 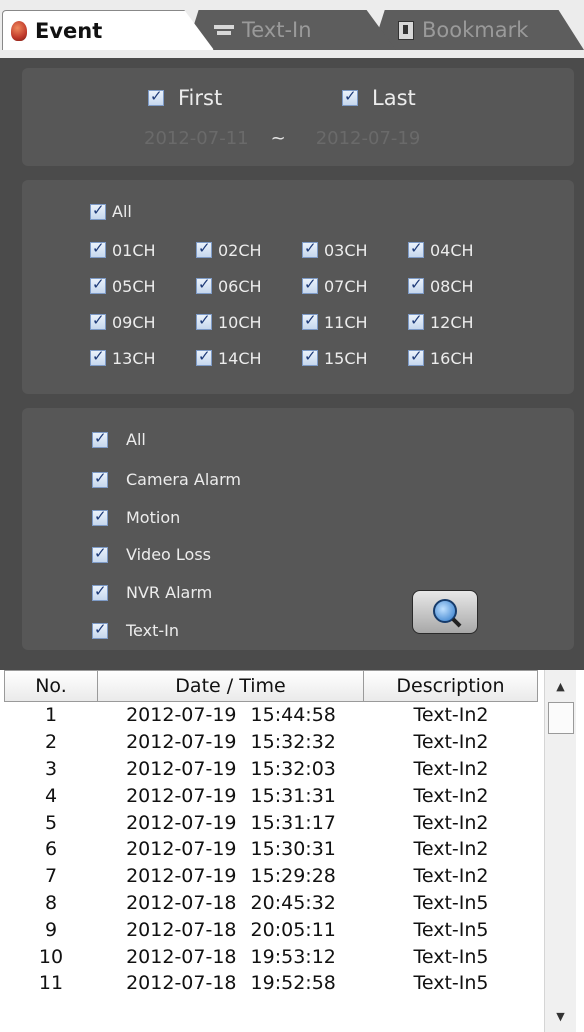 I want to click on event-type-label: All, so click(x=136, y=439).